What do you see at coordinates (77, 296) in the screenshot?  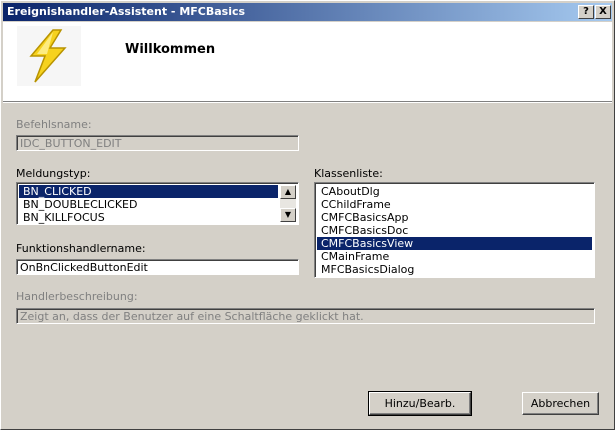 I see `handler-description-label: Handlerbeschreibung:` at bounding box center [77, 296].